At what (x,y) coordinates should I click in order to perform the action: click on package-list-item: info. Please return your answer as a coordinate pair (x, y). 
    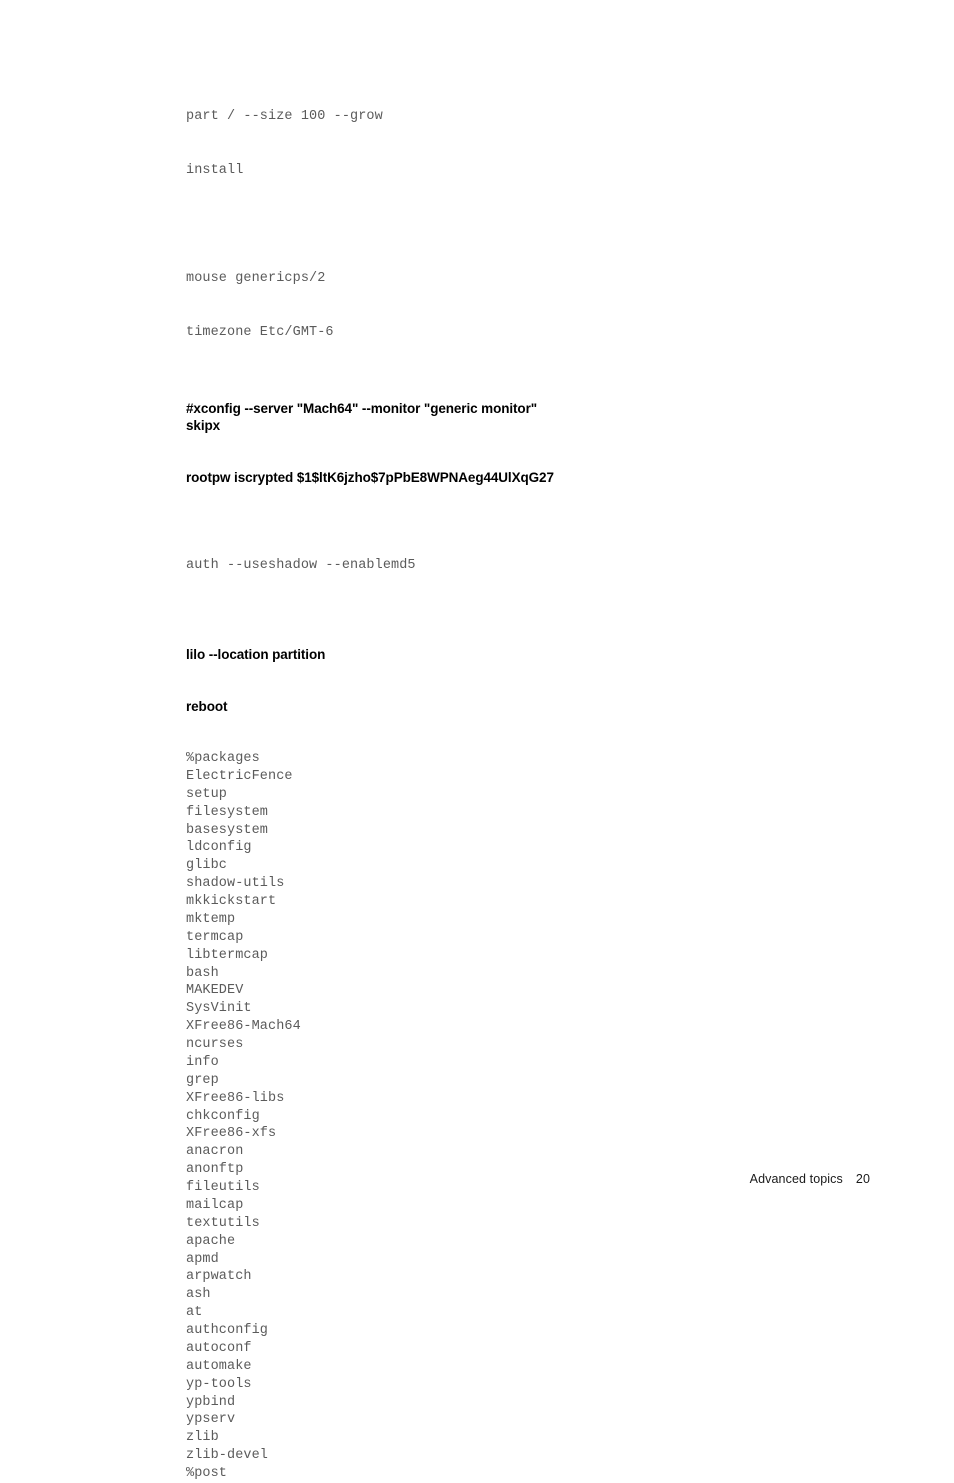
    Looking at the image, I should click on (202, 1062).